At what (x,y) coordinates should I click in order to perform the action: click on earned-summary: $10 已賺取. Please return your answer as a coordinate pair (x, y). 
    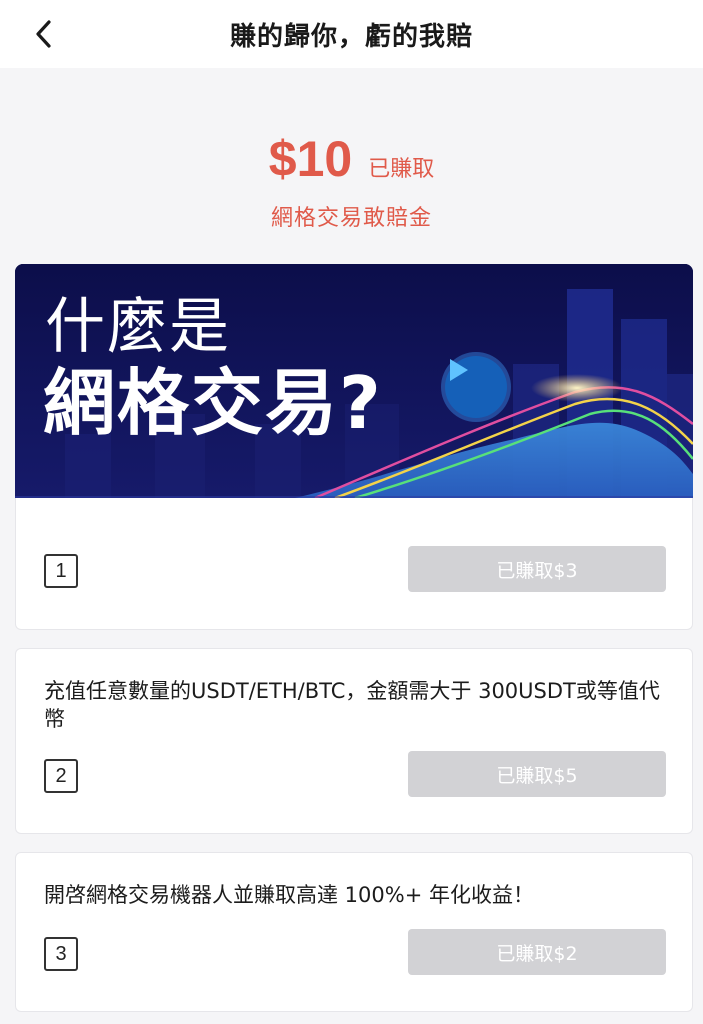
    Looking at the image, I should click on (351, 159).